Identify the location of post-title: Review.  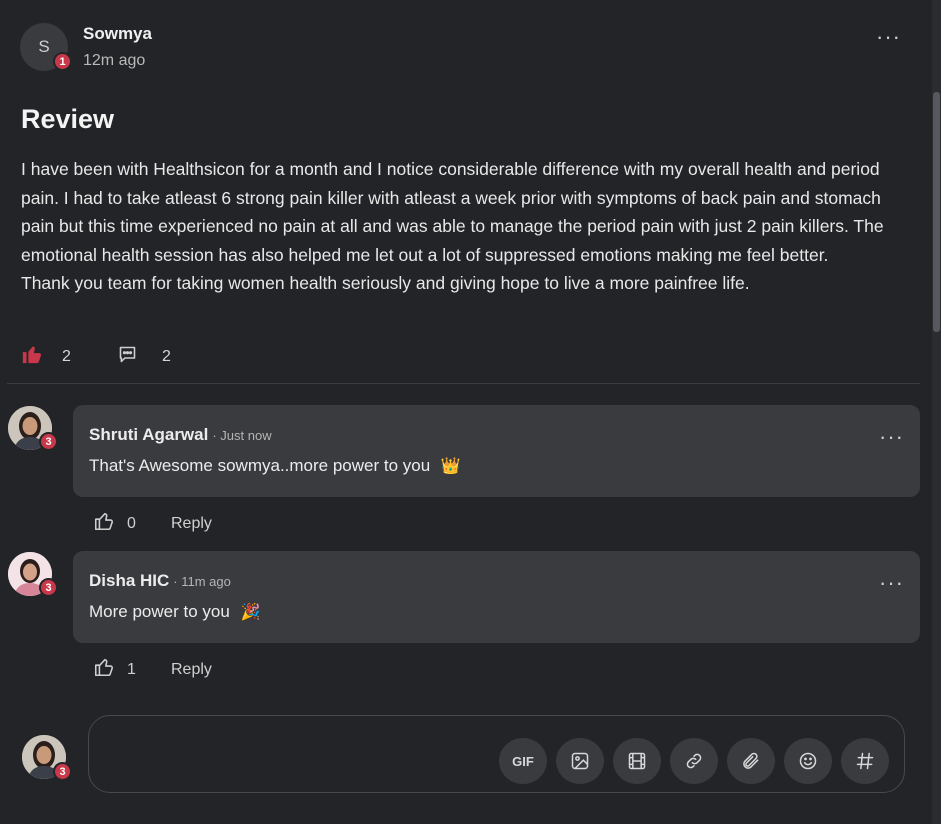
(68, 119).